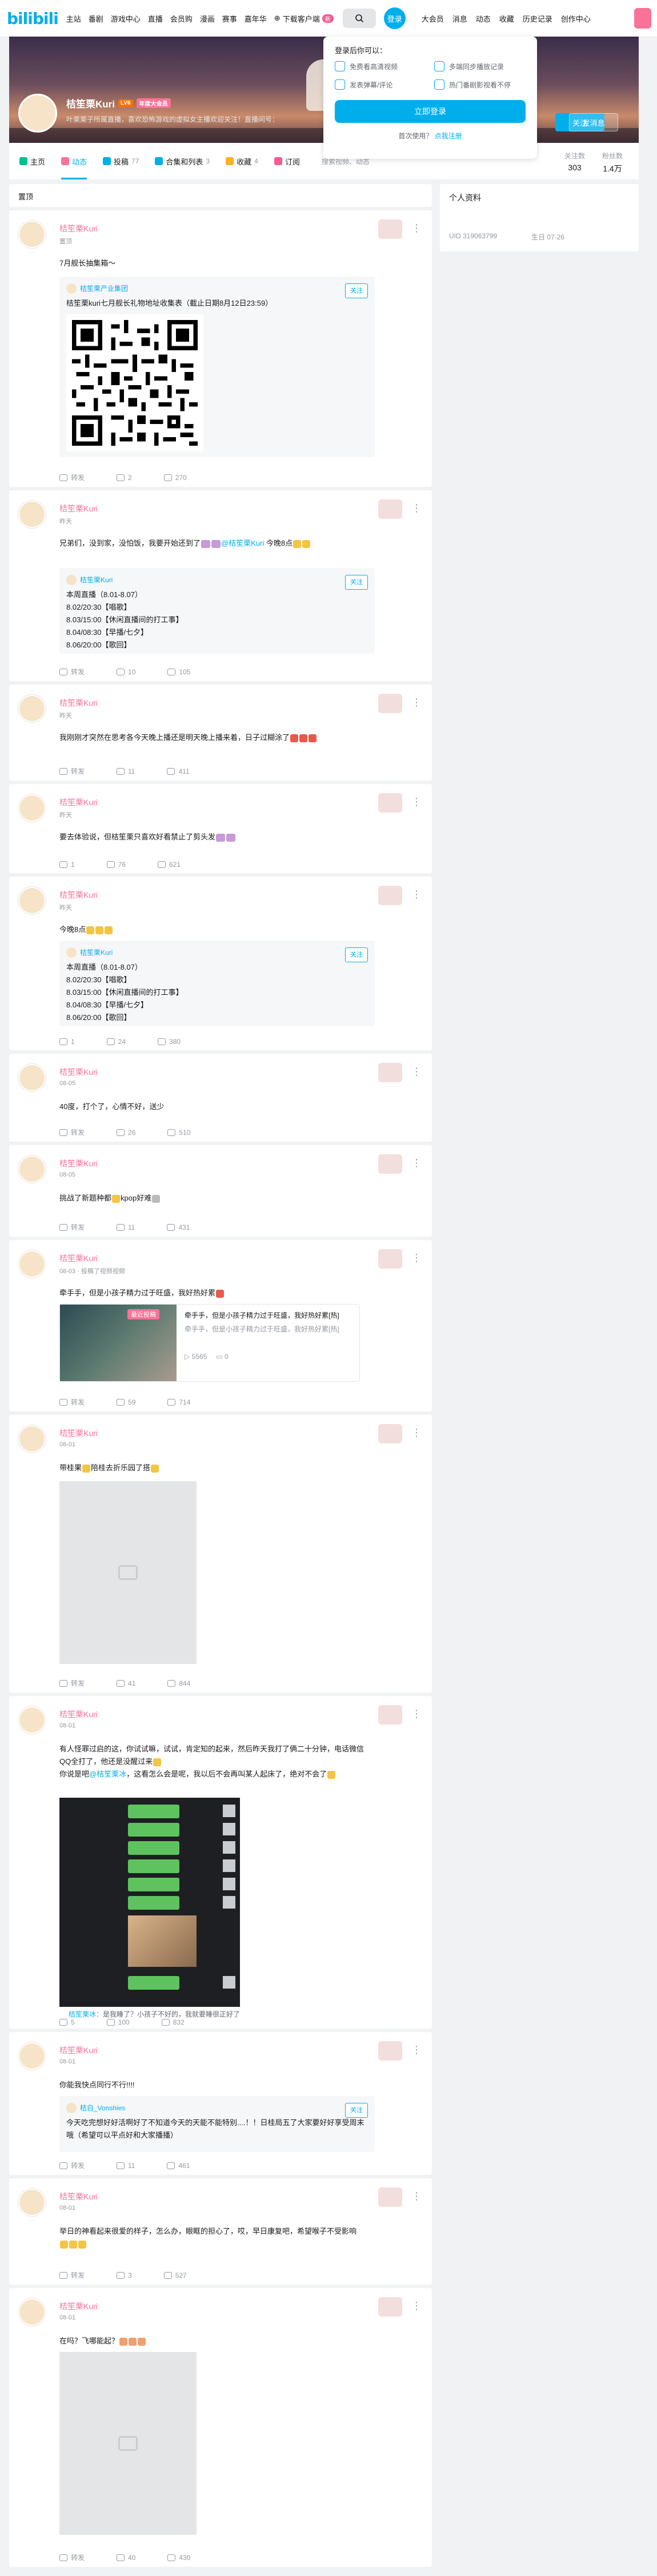 Image resolution: width=657 pixels, height=2576 pixels. Describe the element at coordinates (574, 162) in the screenshot. I see `stat-following: 关注数 303` at that location.